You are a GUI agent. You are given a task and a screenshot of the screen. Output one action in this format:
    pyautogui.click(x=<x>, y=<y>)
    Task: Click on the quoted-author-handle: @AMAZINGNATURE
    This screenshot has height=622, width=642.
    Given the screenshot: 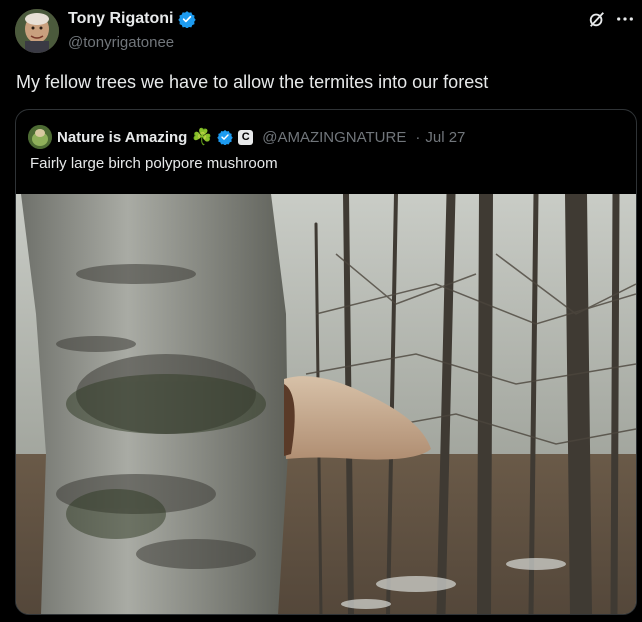 What is the action you would take?
    pyautogui.click(x=334, y=137)
    